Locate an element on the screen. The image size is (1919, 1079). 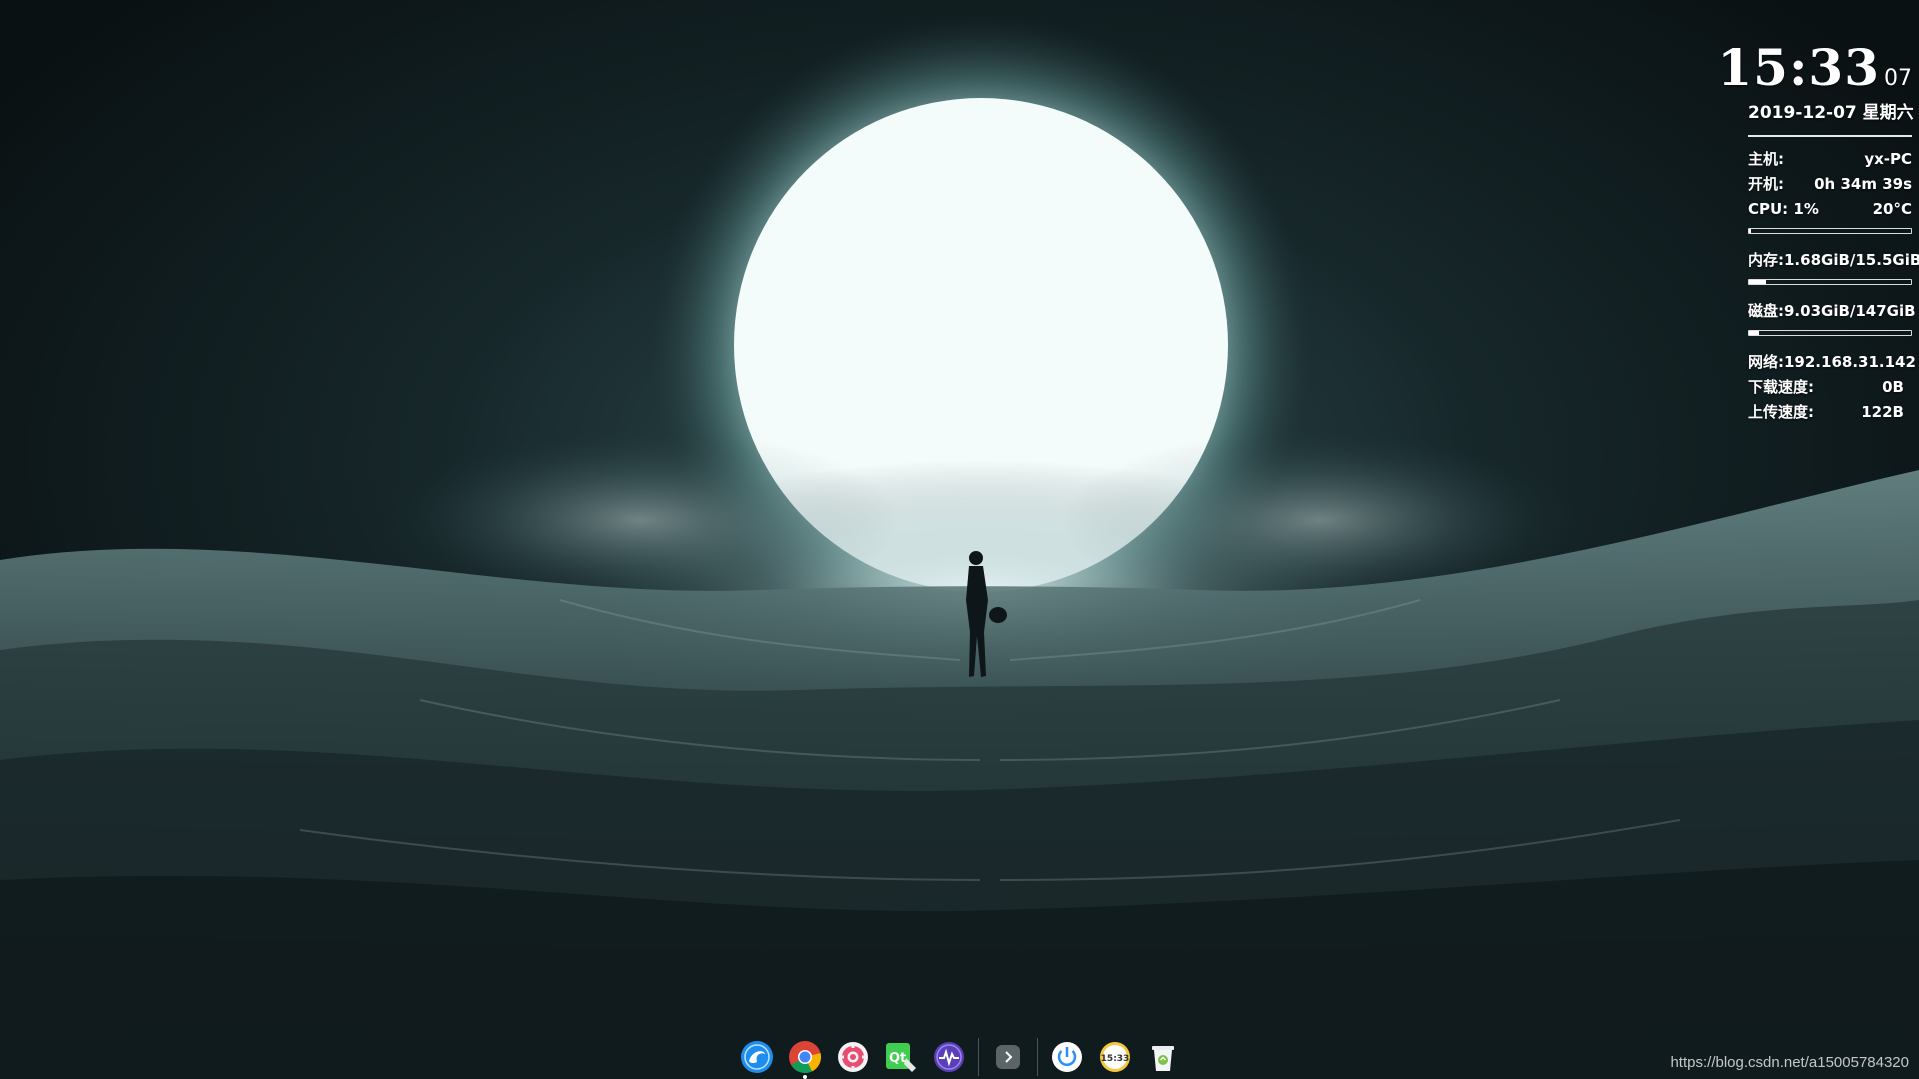
cpu-bar-fill is located at coordinates (1750, 231).